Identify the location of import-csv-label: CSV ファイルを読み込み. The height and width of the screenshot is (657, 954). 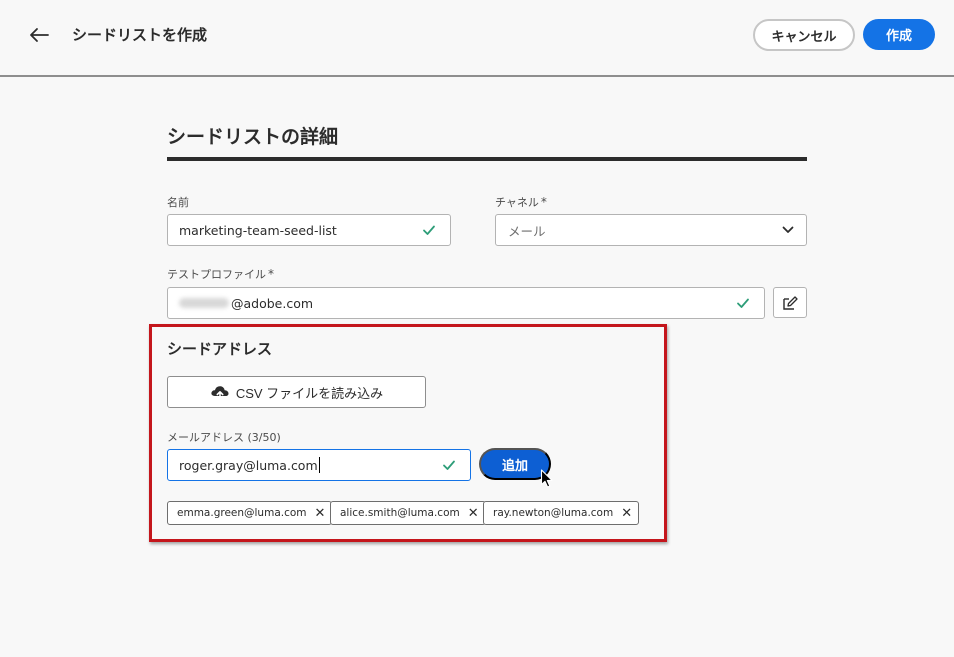
(309, 393).